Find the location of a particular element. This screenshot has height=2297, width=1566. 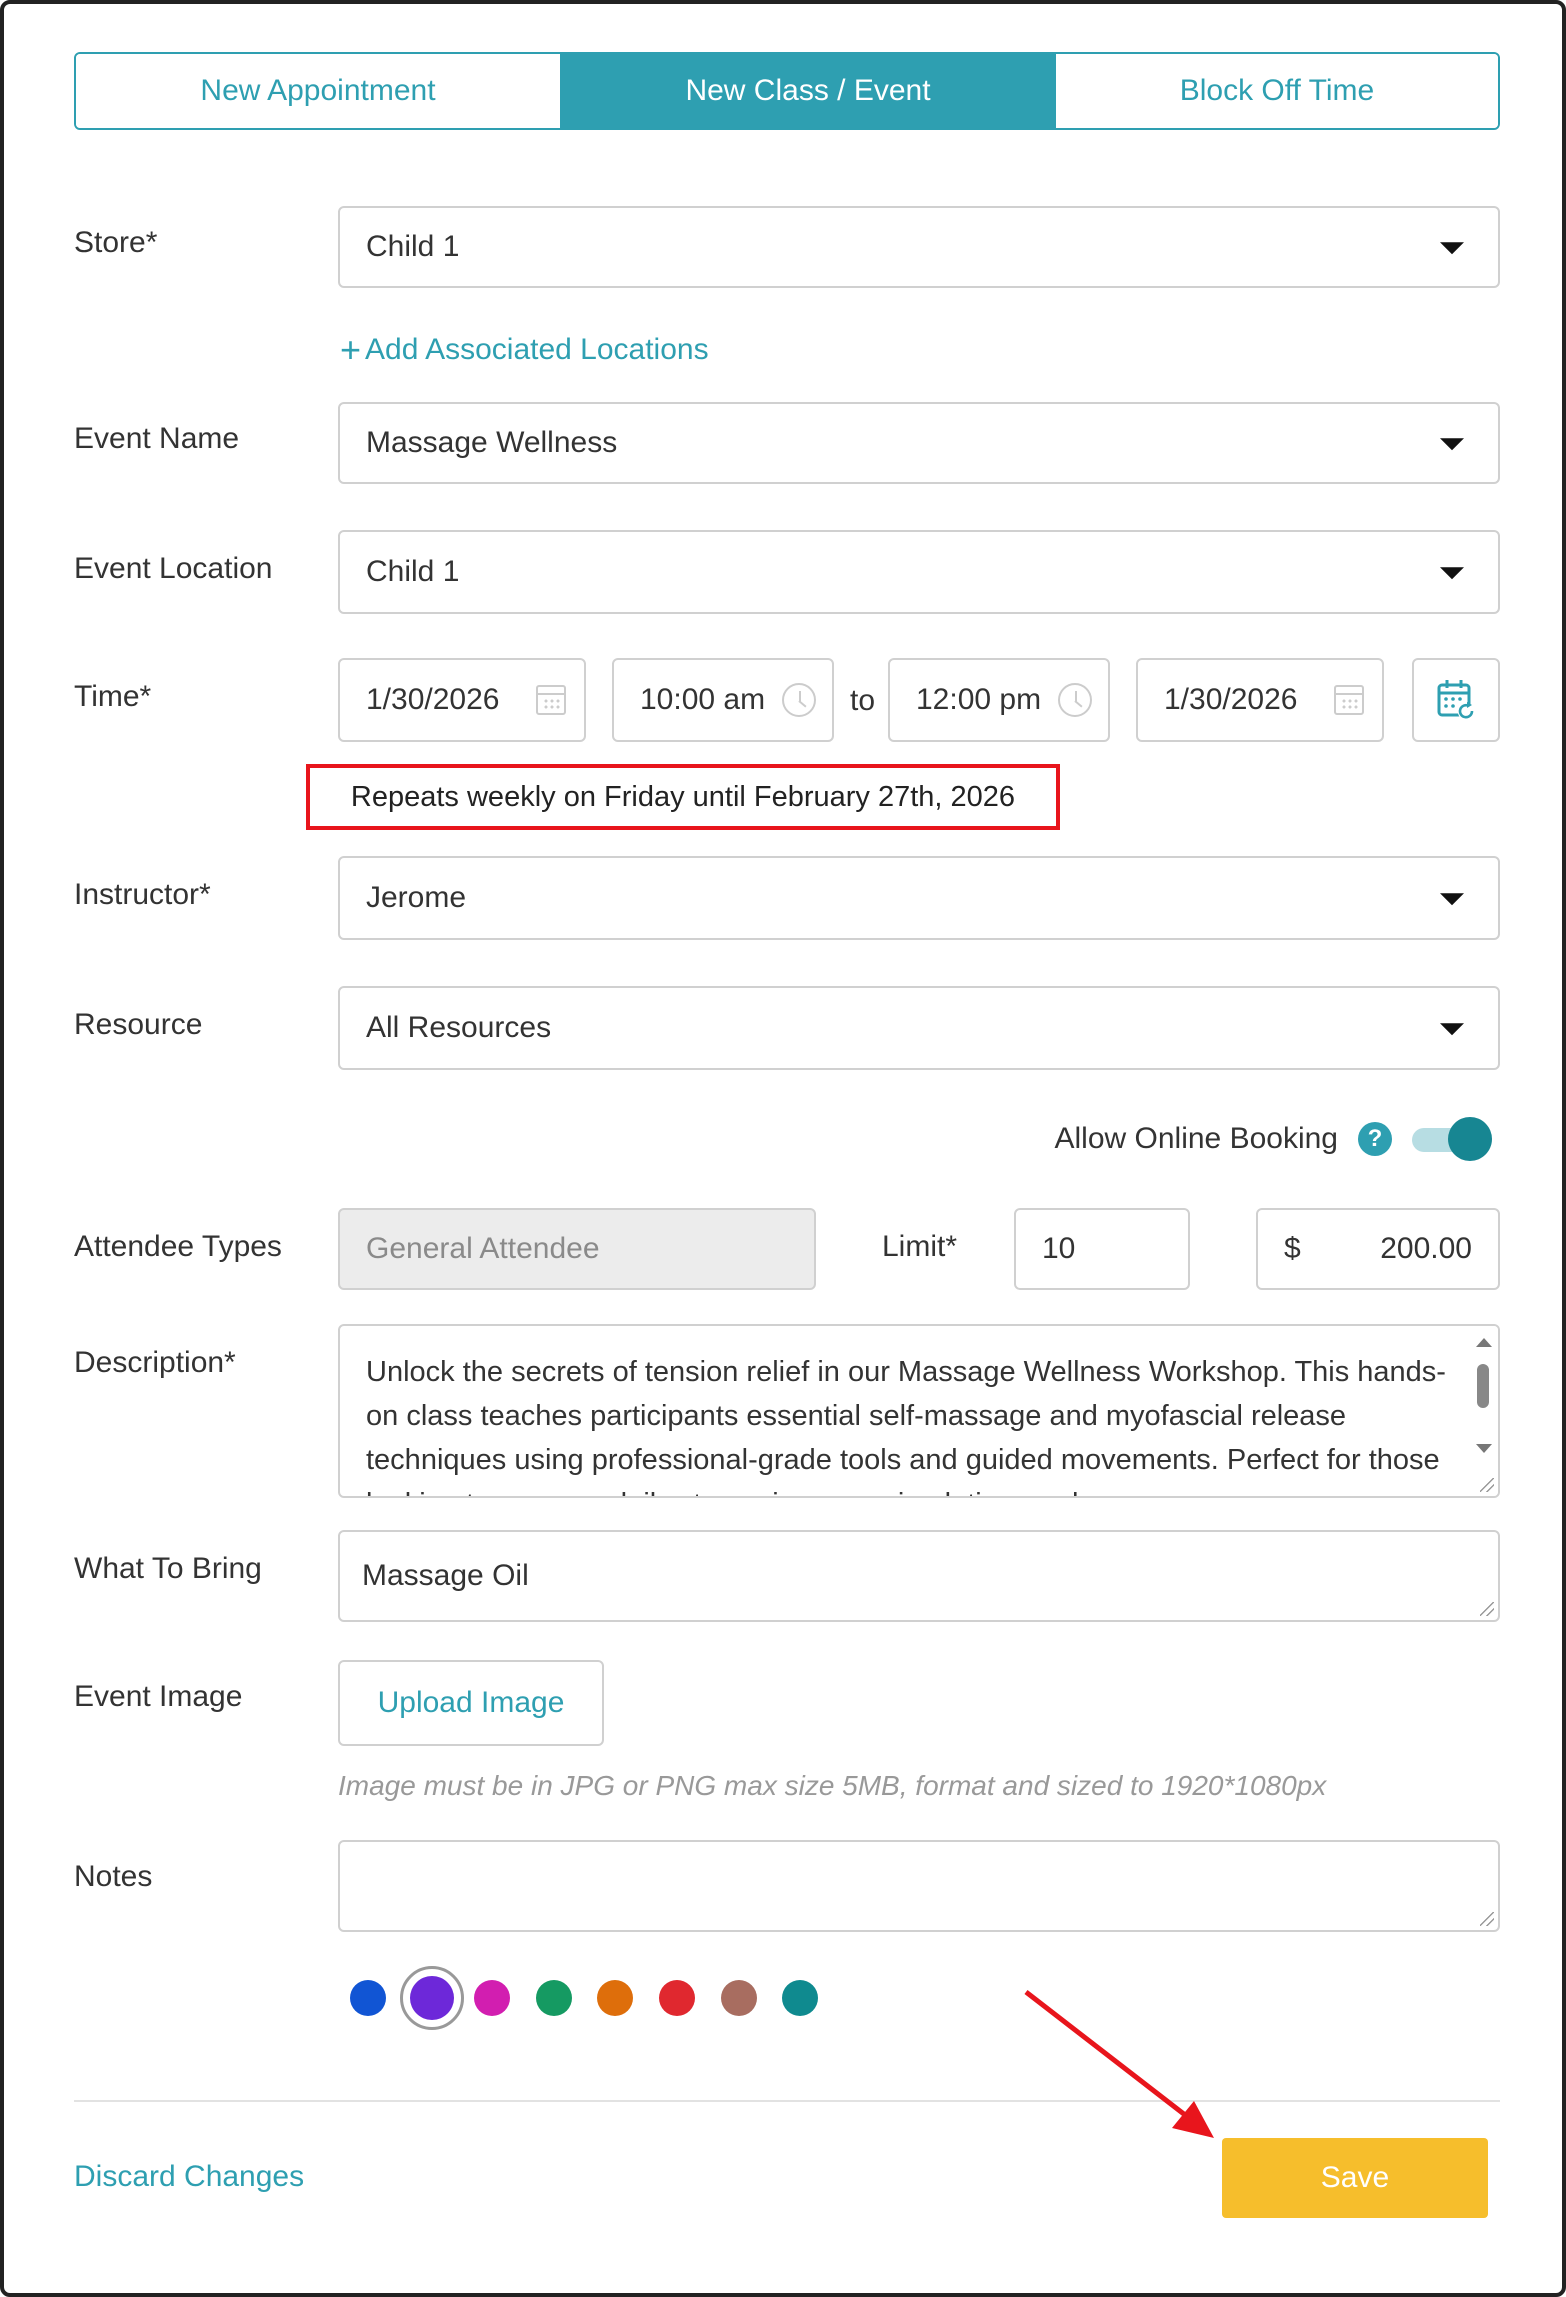

resource-label: Resource is located at coordinates (138, 1024).